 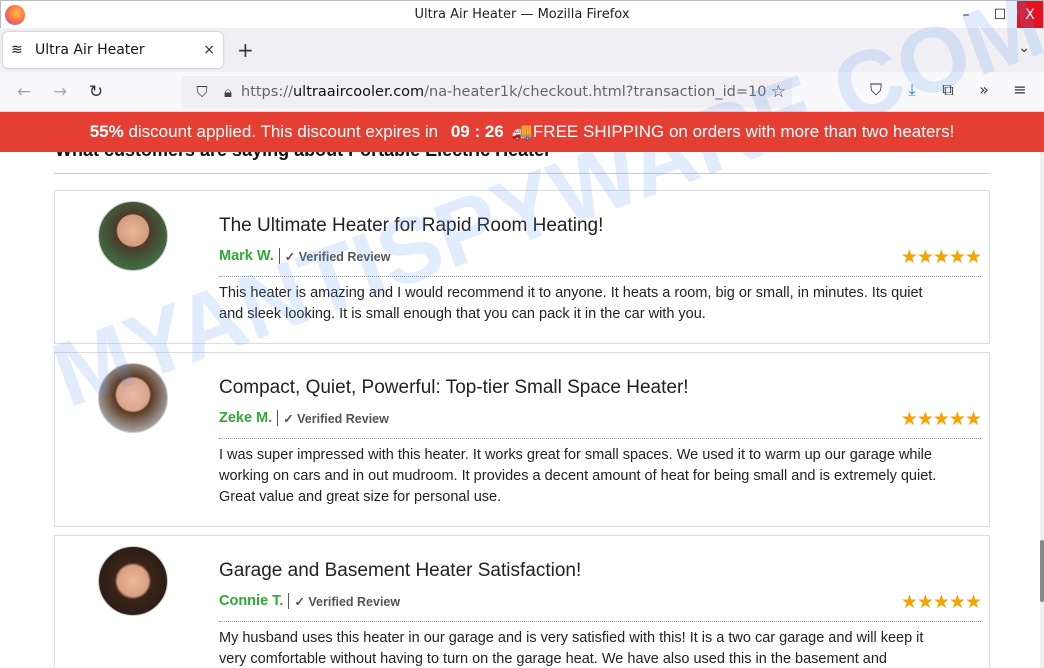 I want to click on minimize-button: –, so click(x=966, y=15).